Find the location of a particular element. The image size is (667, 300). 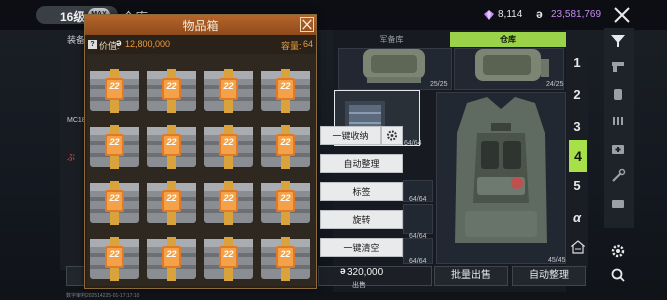

coin-icon: ə is located at coordinates (539, 14).